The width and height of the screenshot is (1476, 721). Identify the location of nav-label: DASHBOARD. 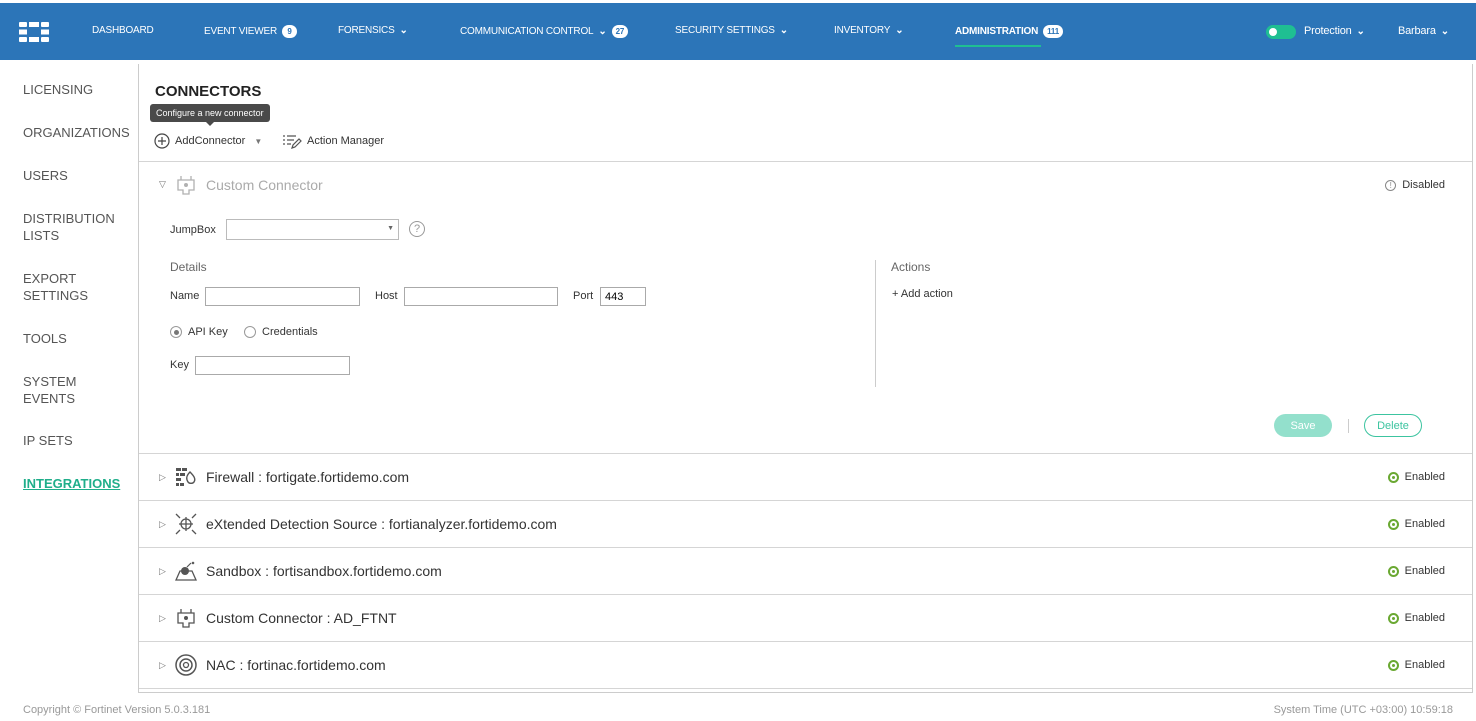
(123, 30).